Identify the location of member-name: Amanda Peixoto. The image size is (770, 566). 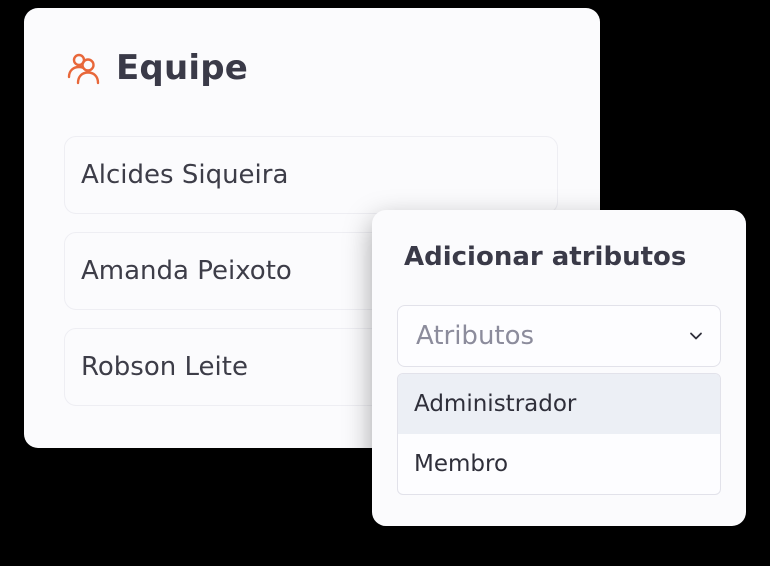
(186, 271).